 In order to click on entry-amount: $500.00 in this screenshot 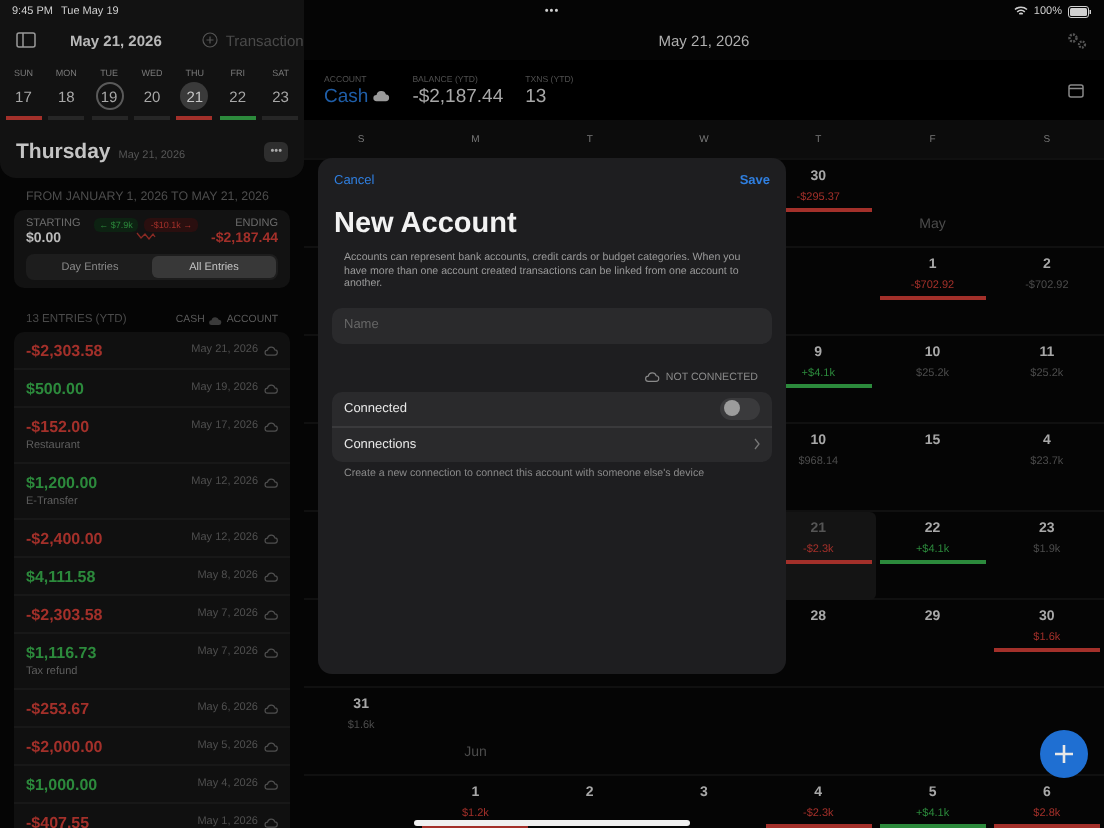, I will do `click(55, 388)`.